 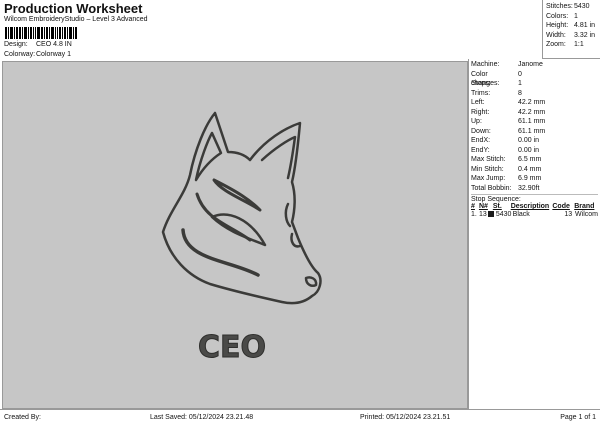 I want to click on stat-row: Up: 61.1 mm, so click(x=534, y=122).